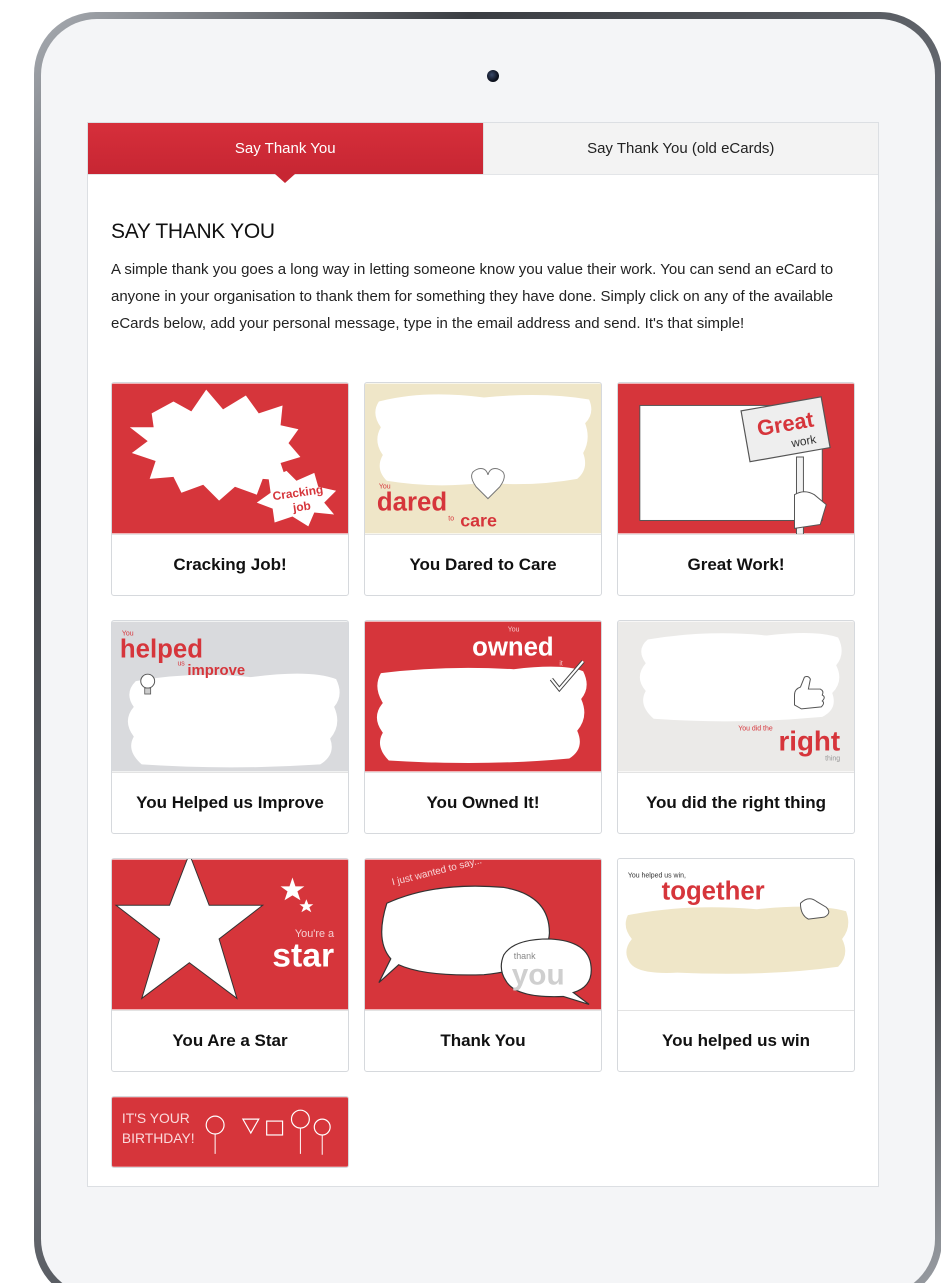 The width and height of the screenshot is (941, 1283). What do you see at coordinates (216, 671) in the screenshot?
I see `art-text-word2: improve` at bounding box center [216, 671].